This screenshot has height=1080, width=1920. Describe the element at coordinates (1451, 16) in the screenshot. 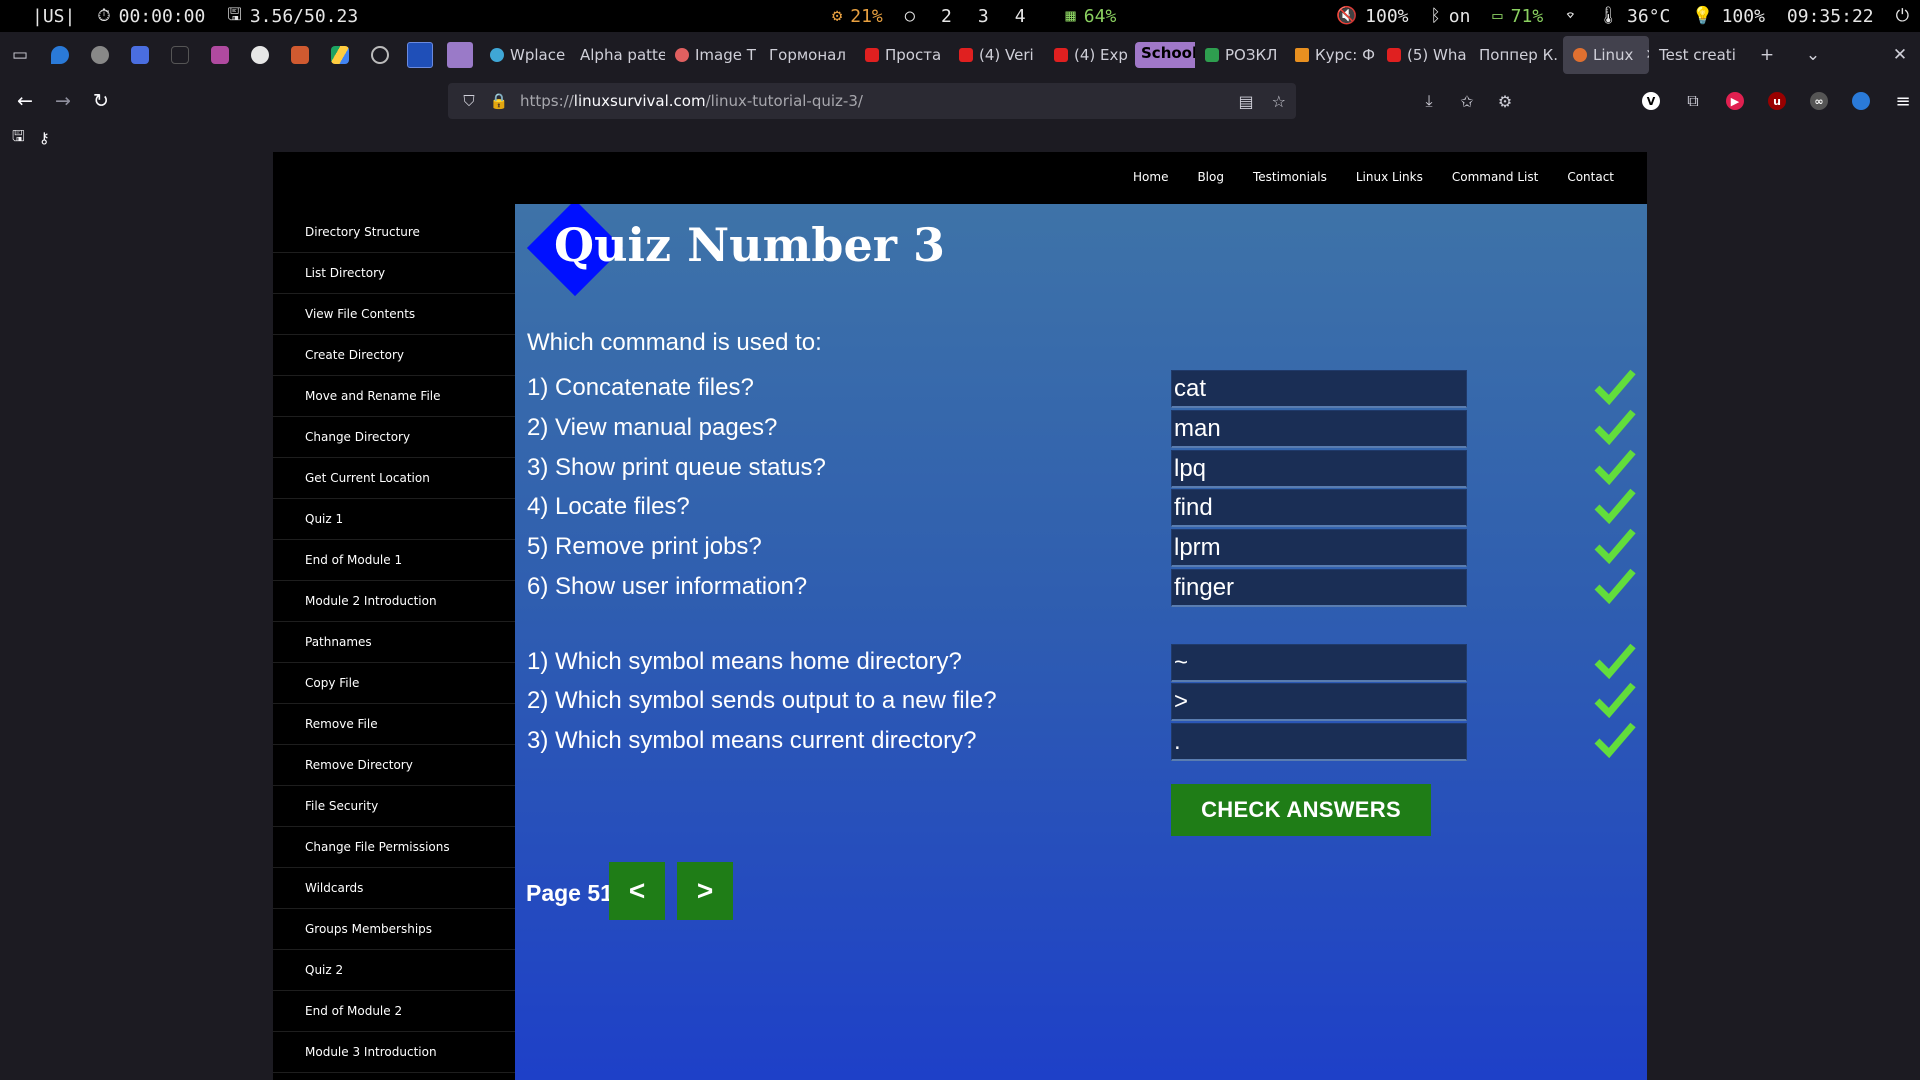

I see `bluetooth: ᛒ on` at that location.